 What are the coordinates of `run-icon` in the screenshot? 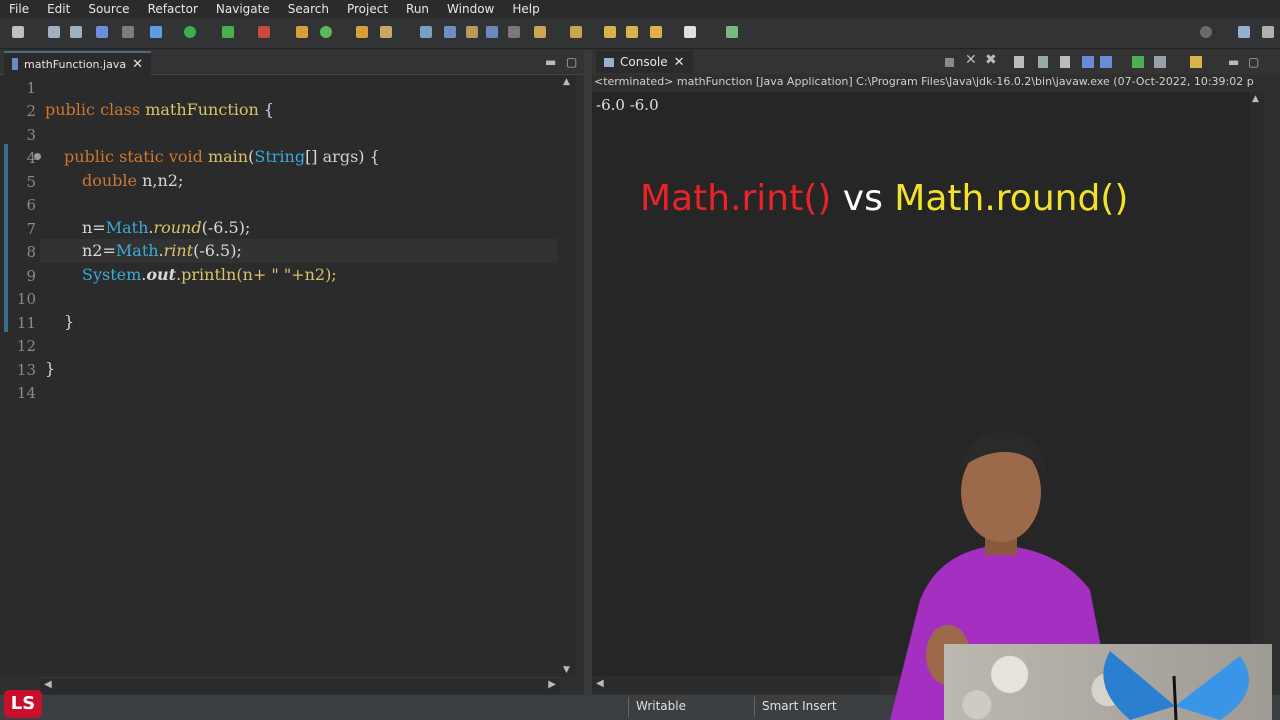 It's located at (190, 32).